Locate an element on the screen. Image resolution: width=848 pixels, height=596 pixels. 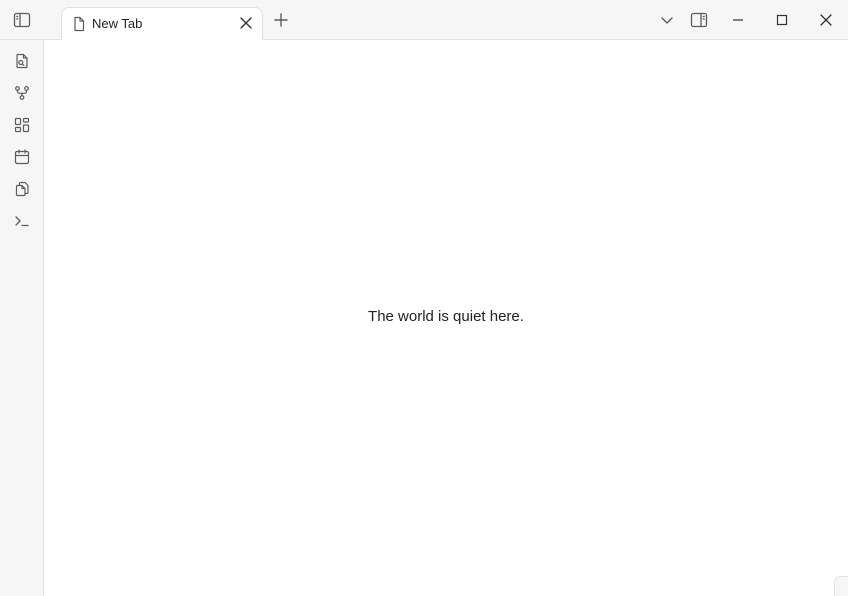
file-search-icon is located at coordinates (22, 61).